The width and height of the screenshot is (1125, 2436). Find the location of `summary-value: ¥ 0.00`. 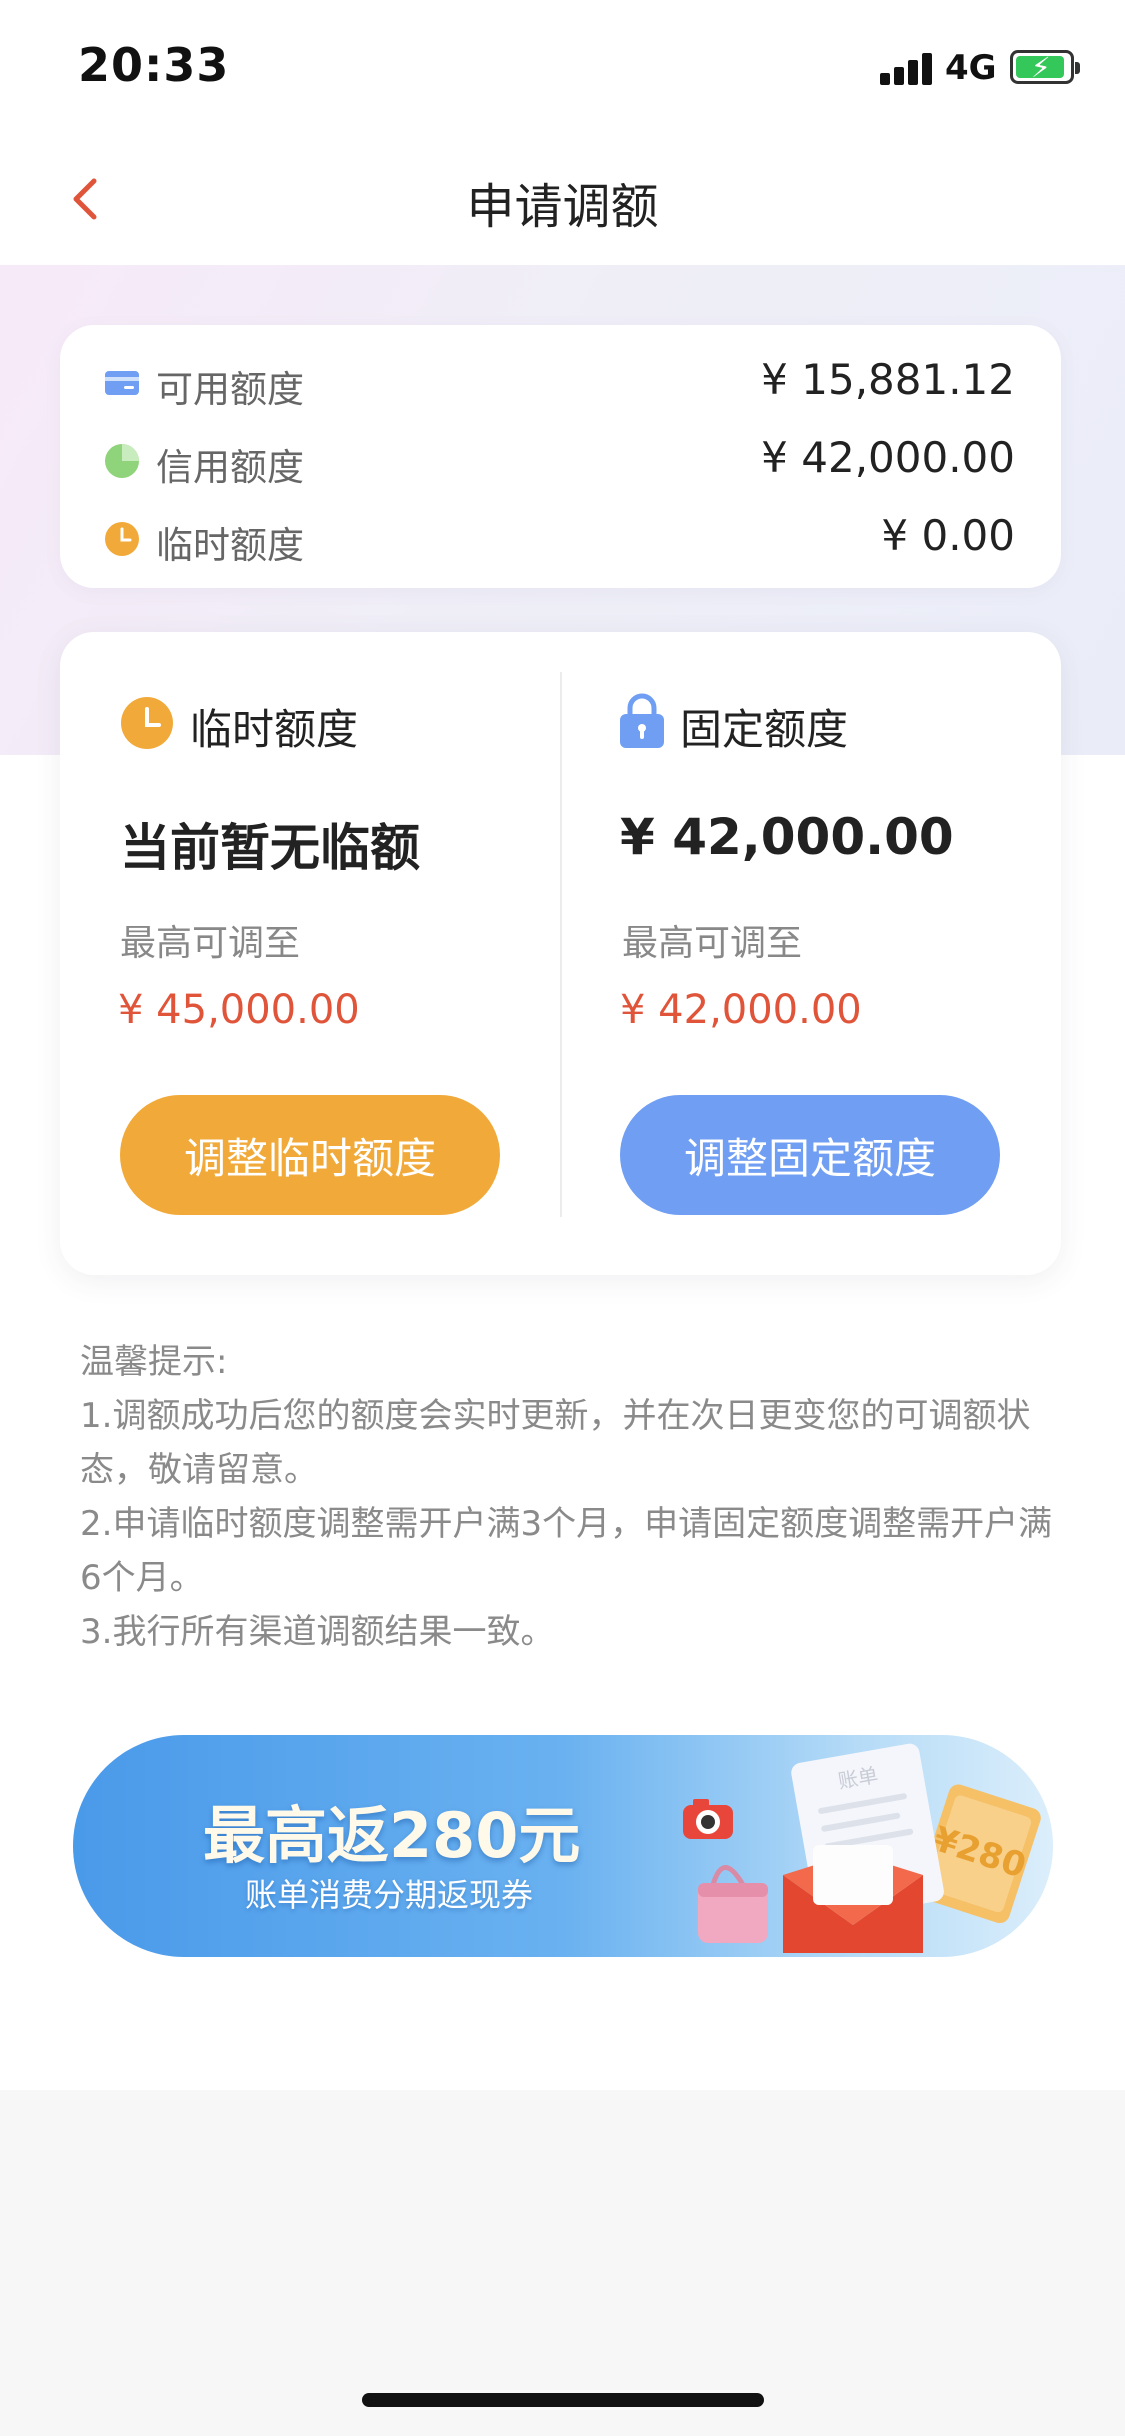

summary-value: ¥ 0.00 is located at coordinates (948, 535).